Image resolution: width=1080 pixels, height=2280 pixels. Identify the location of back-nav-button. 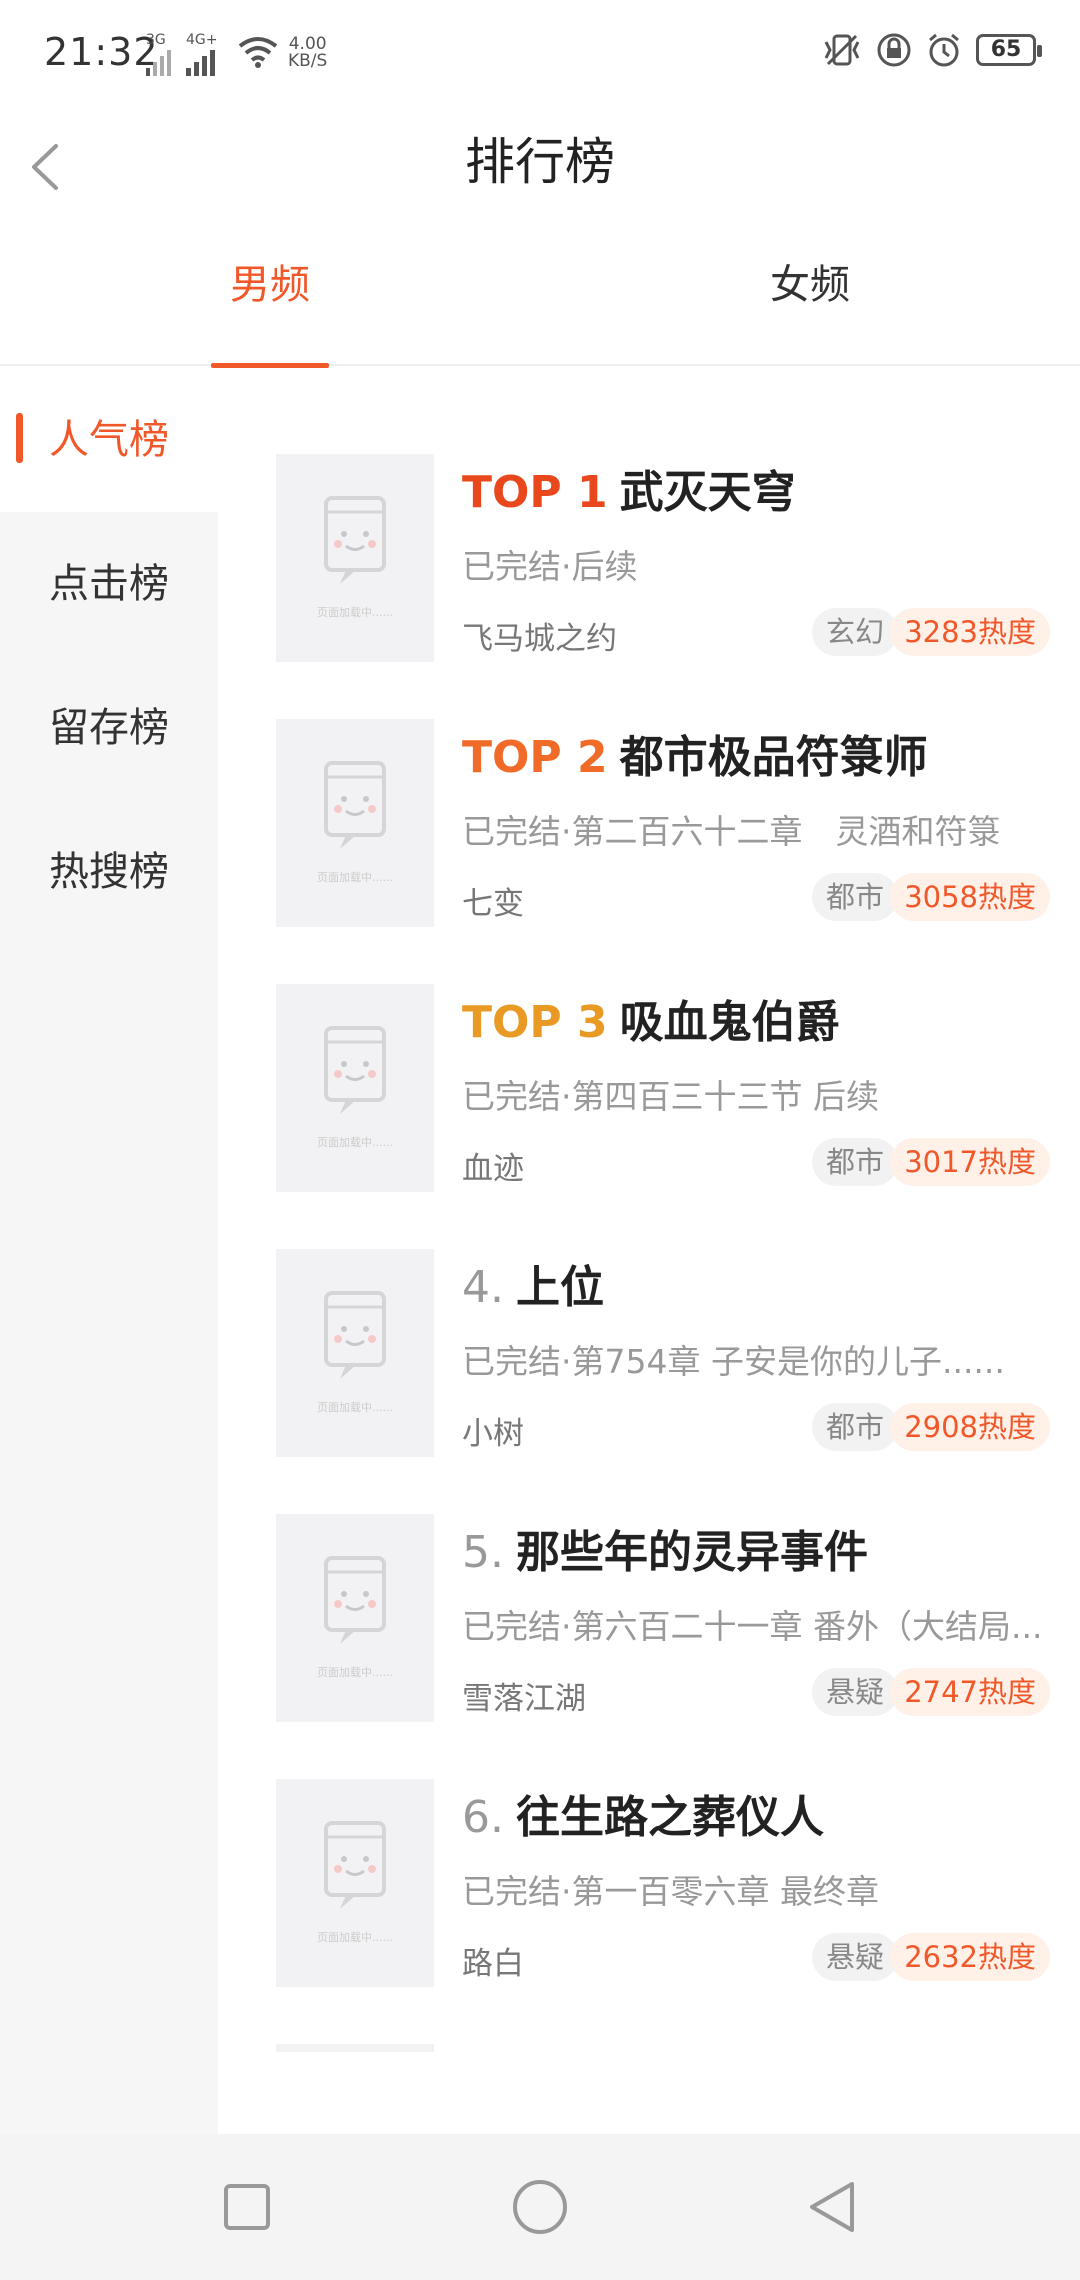
(833, 2207).